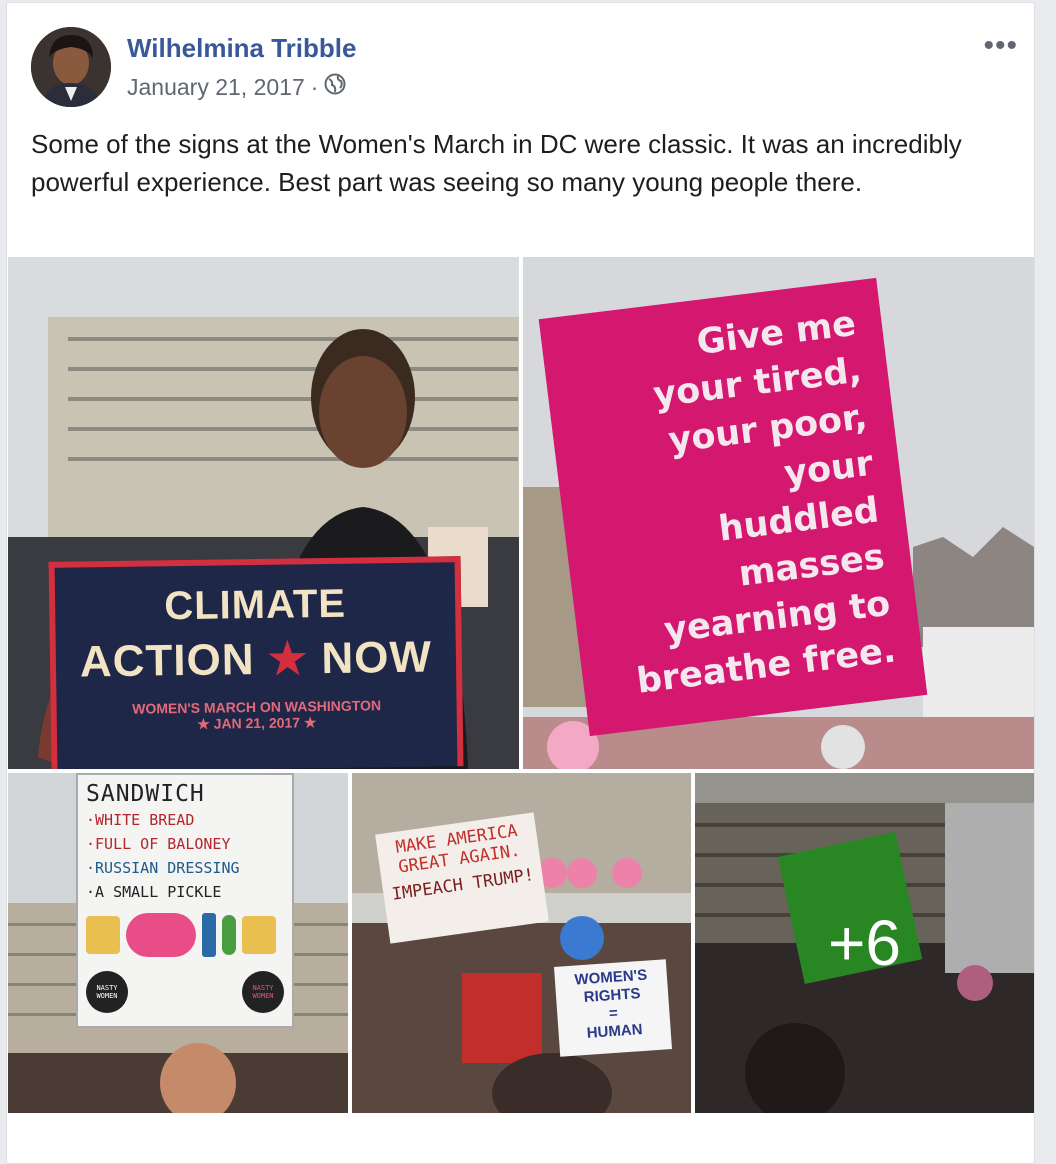 The width and height of the screenshot is (1056, 1164). I want to click on badge-row: NASTY WOMEN NASTY WOMEN, so click(185, 992).